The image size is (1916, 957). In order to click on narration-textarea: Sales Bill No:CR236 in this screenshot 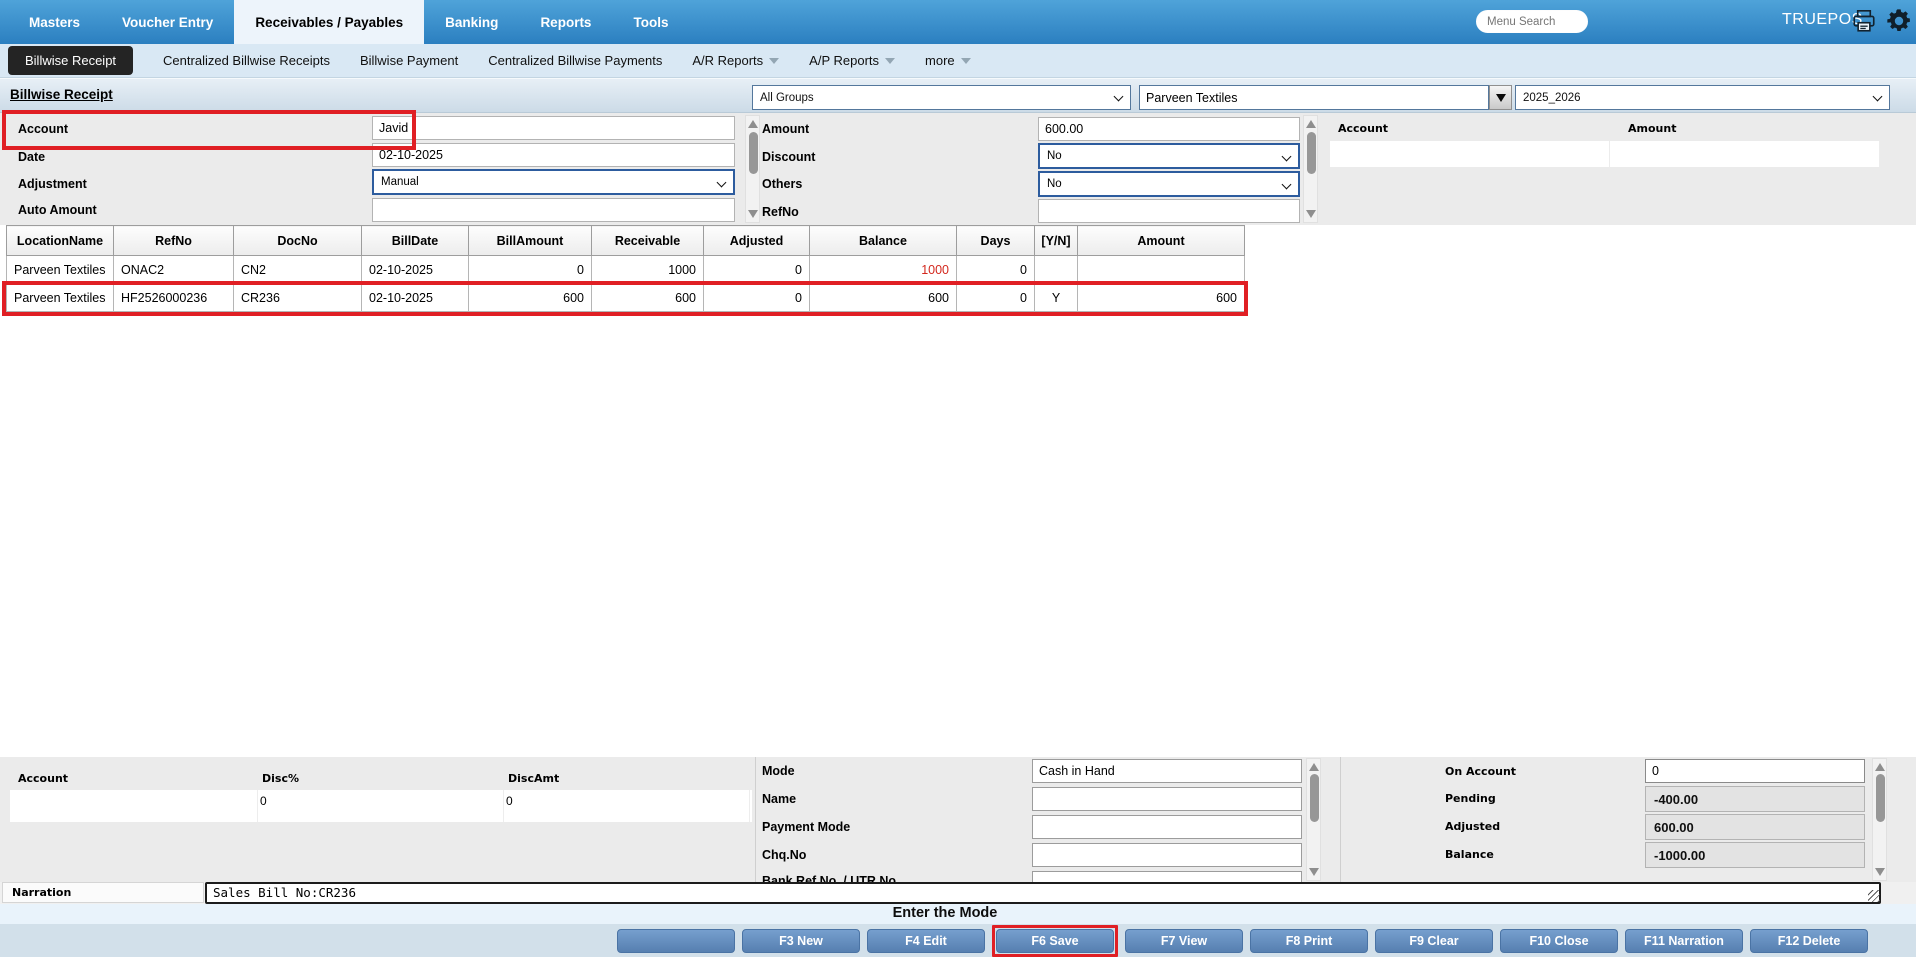, I will do `click(1043, 893)`.